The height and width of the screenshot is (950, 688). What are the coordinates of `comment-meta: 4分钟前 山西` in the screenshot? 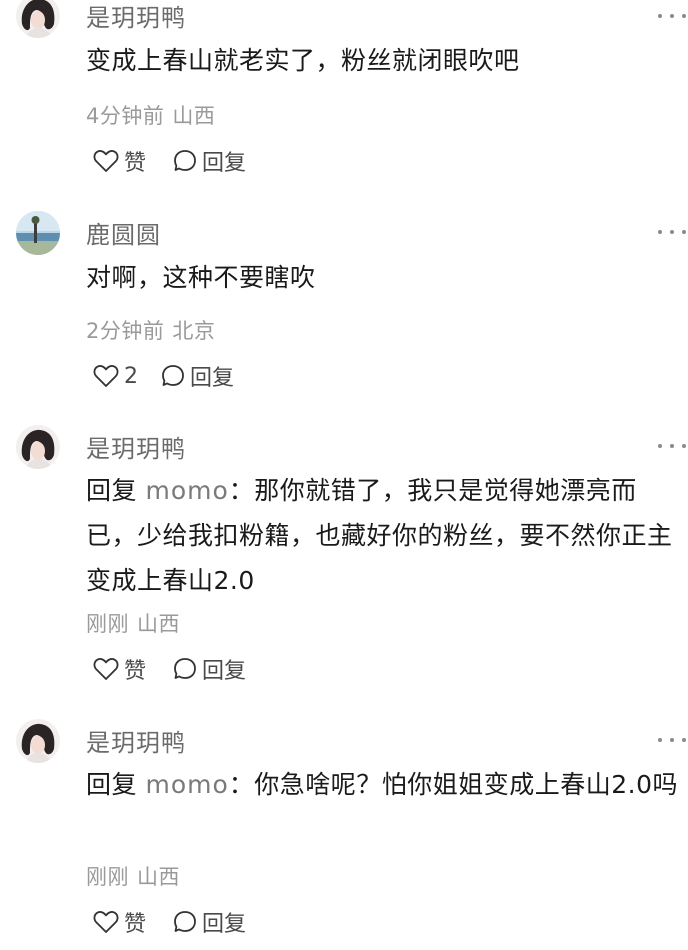 It's located at (150, 115).